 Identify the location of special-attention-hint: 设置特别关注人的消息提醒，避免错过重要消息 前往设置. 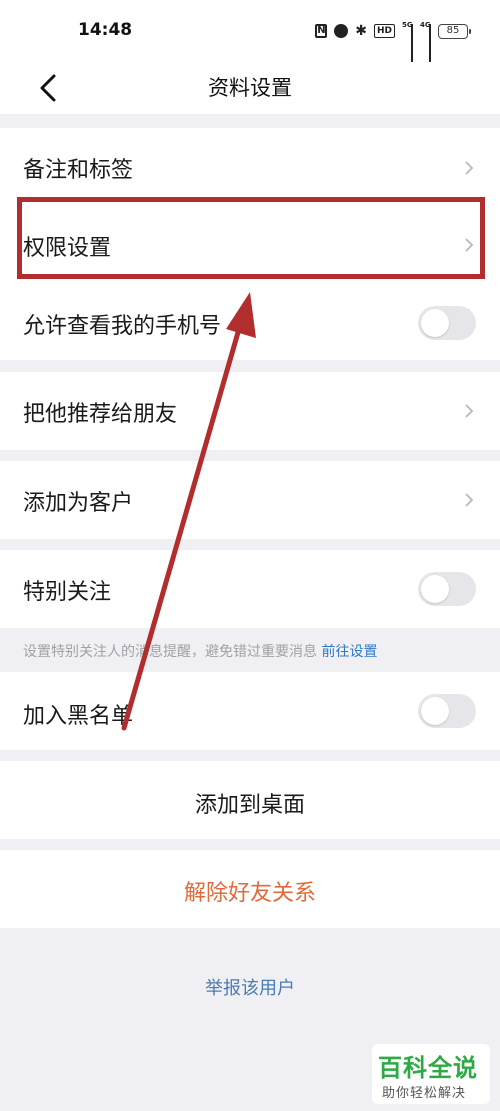
(200, 651).